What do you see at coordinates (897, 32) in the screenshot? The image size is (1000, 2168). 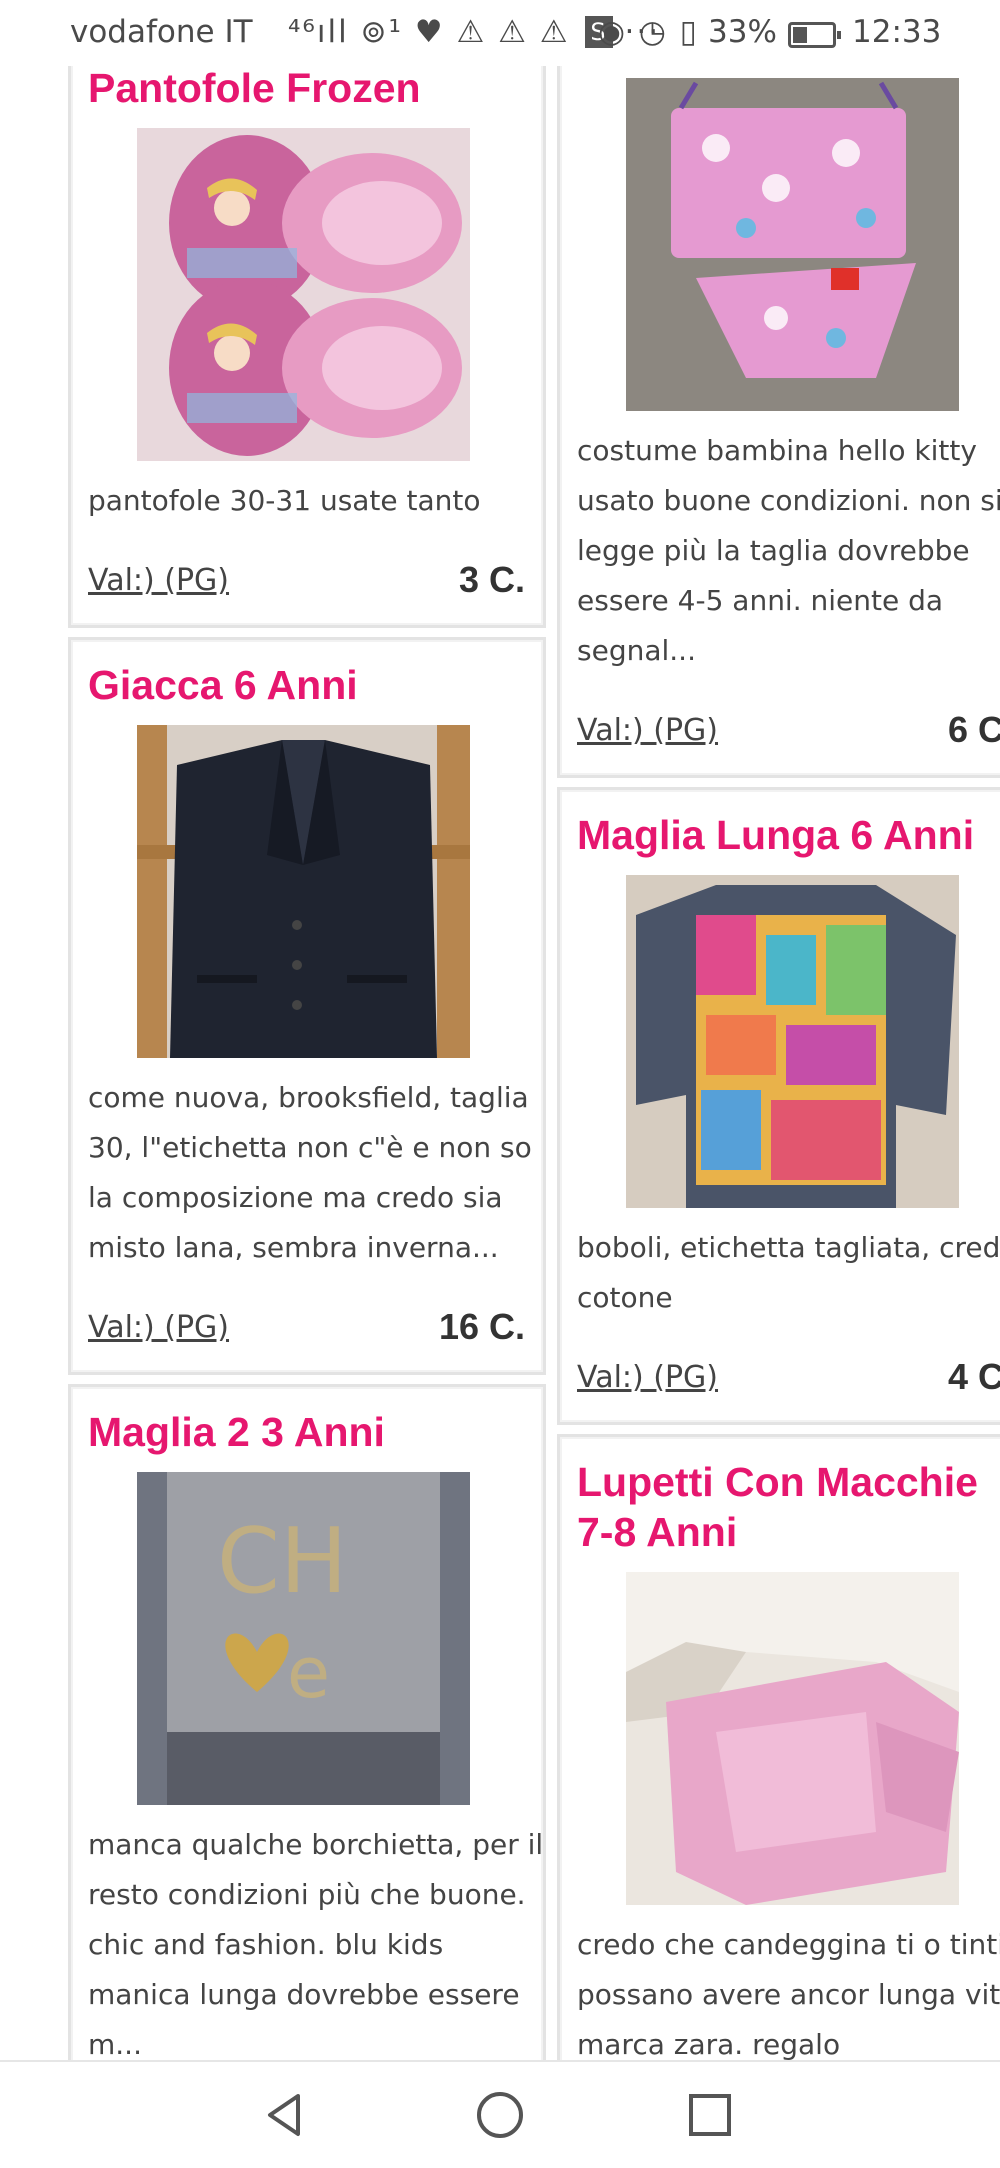 I see `clock: 12:33` at bounding box center [897, 32].